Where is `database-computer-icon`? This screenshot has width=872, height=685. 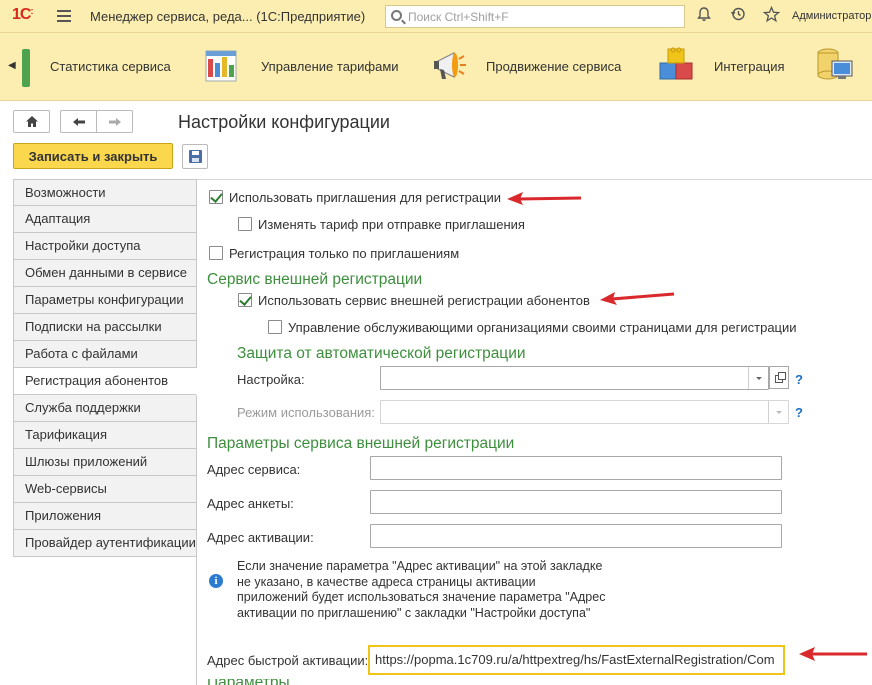
database-computer-icon is located at coordinates (835, 64).